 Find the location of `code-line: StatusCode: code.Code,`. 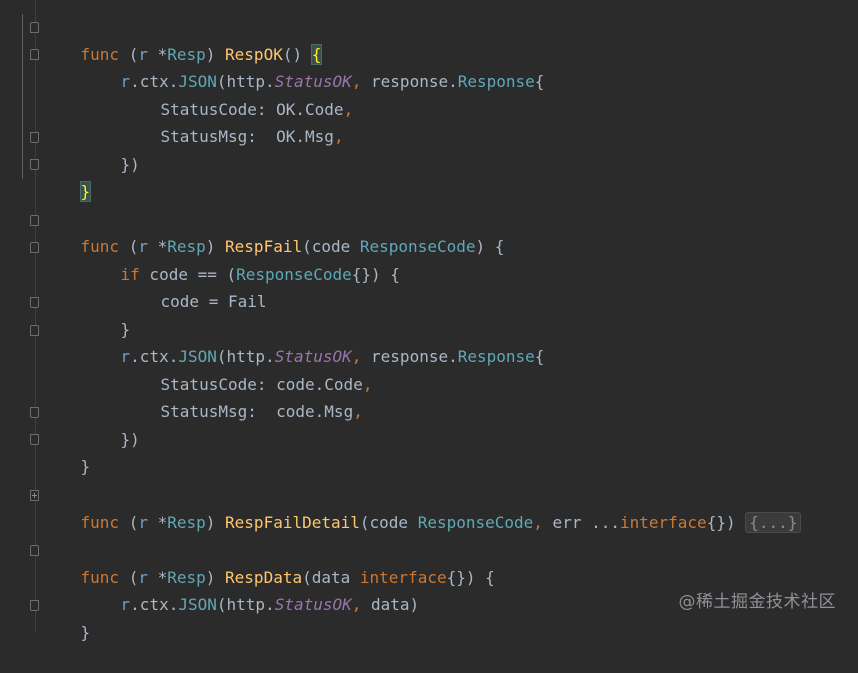

code-line: StatusCode: code.Code, is located at coordinates (247, 369).